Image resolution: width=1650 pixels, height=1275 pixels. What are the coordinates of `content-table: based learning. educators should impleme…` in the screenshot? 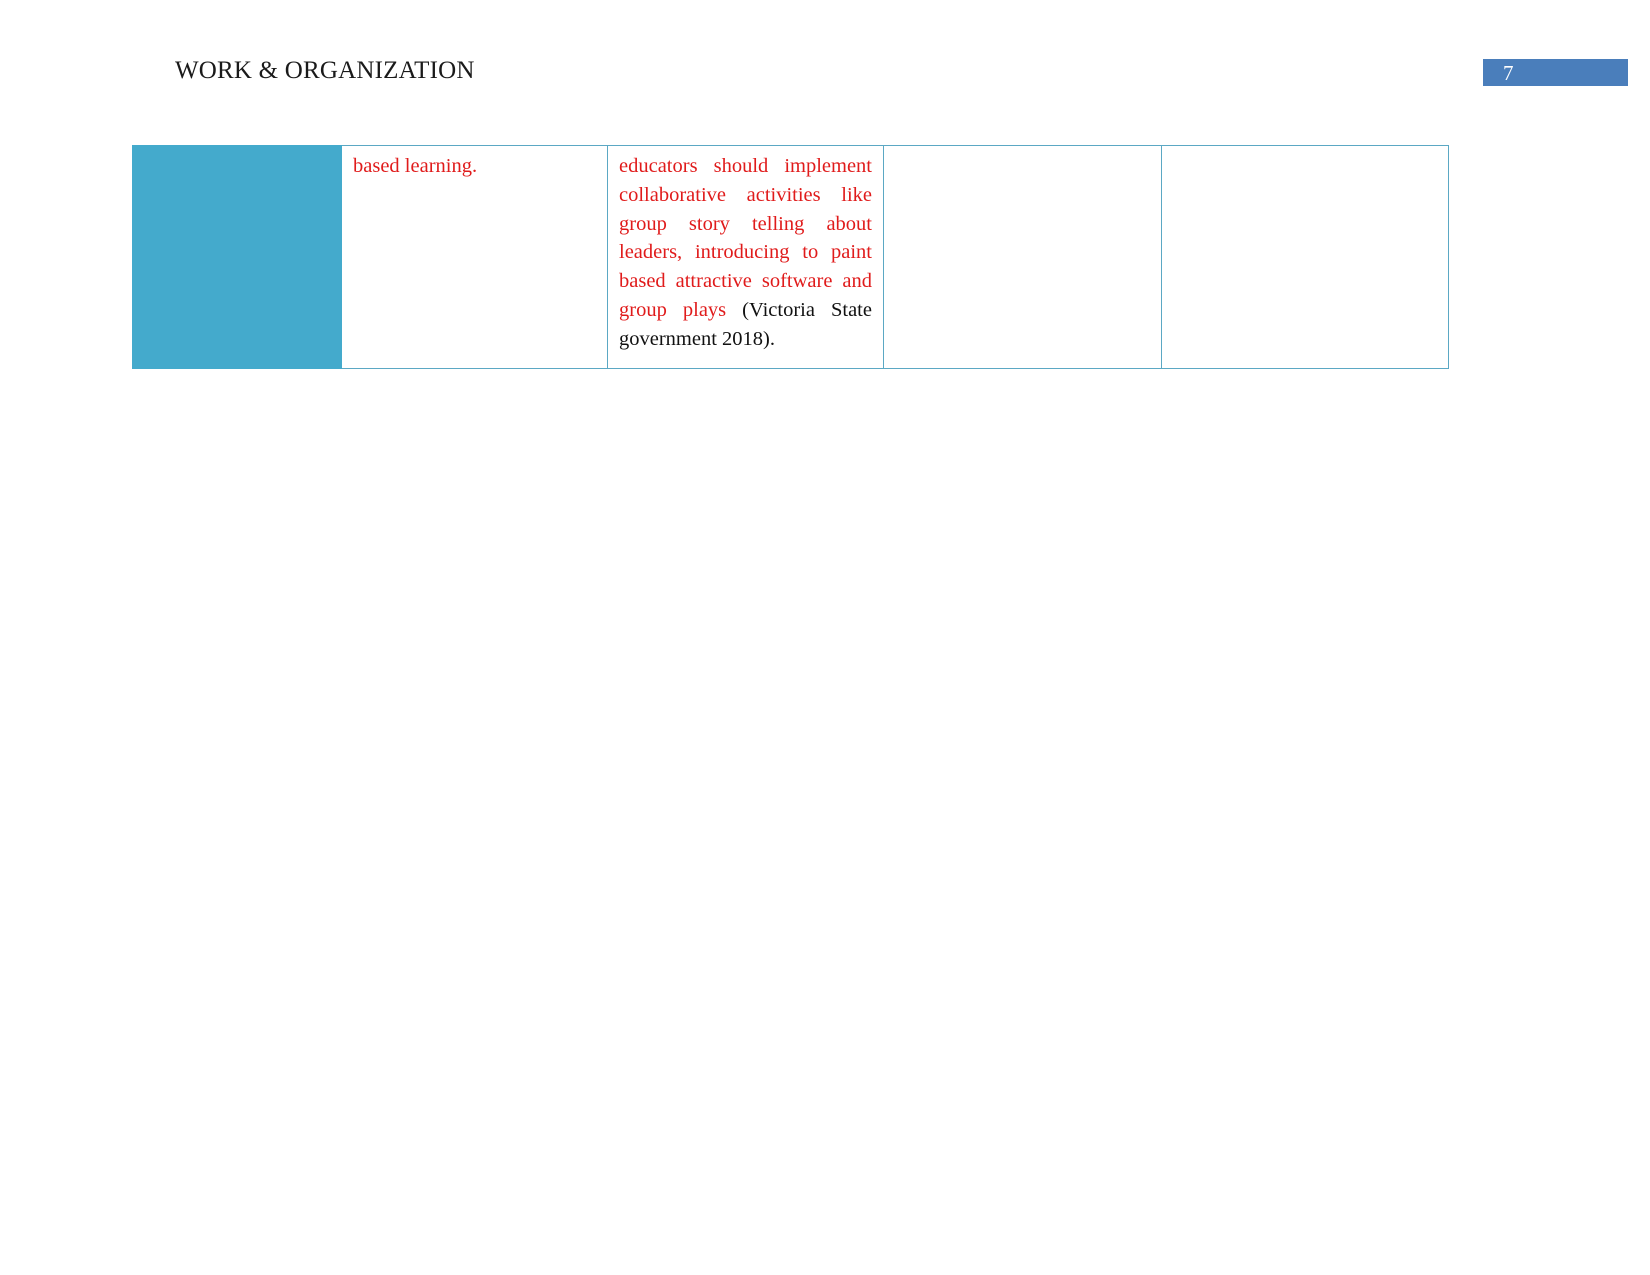 It's located at (790, 257).